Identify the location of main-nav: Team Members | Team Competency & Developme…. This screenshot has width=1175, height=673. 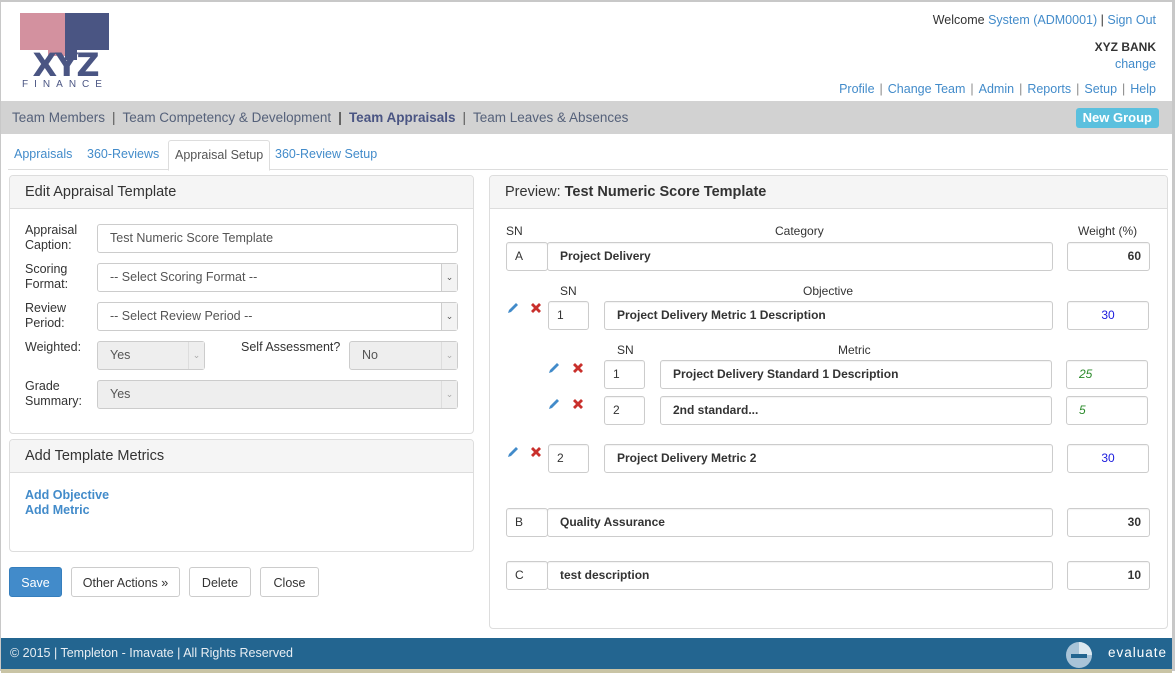
(586, 117).